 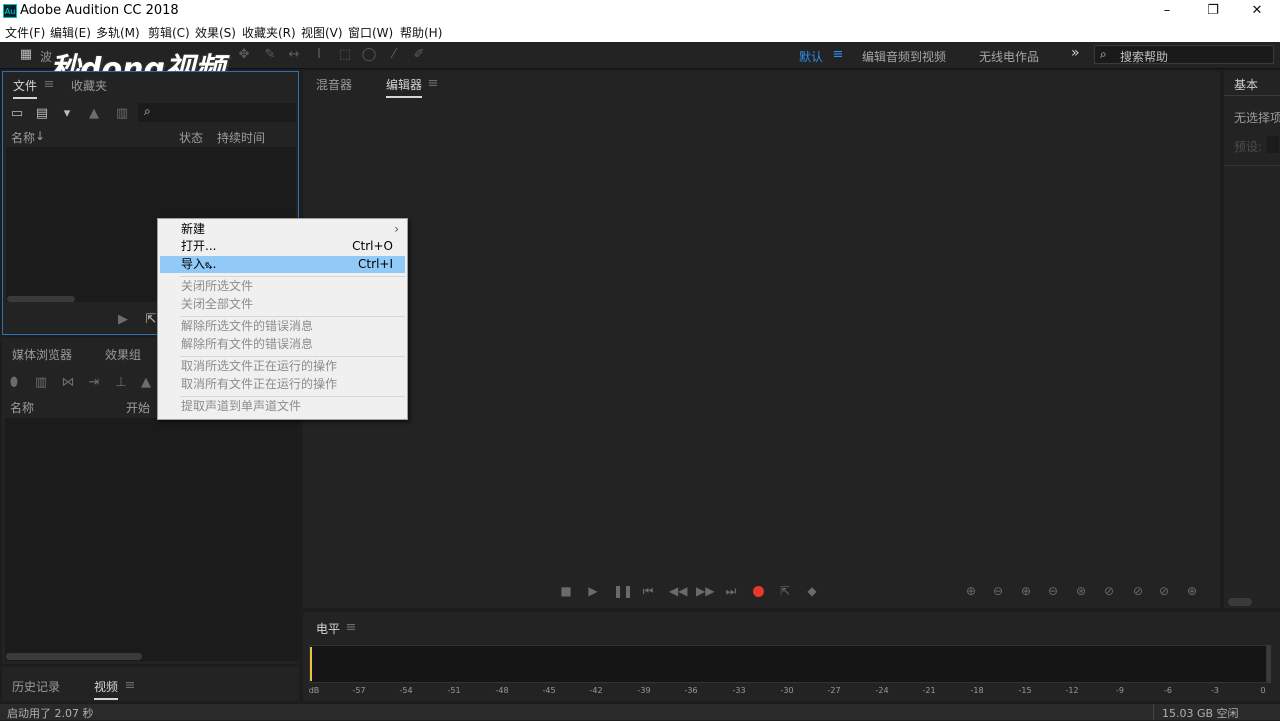 I want to click on workspace-radio-production: 无线电作品, so click(x=1009, y=56).